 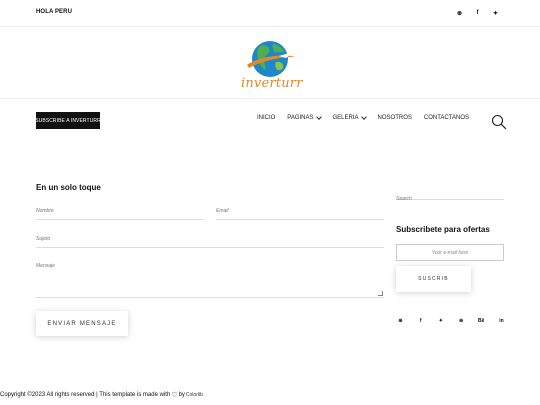 What do you see at coordinates (450, 252) in the screenshot?
I see `newsletter-email-input: Your e-mail here` at bounding box center [450, 252].